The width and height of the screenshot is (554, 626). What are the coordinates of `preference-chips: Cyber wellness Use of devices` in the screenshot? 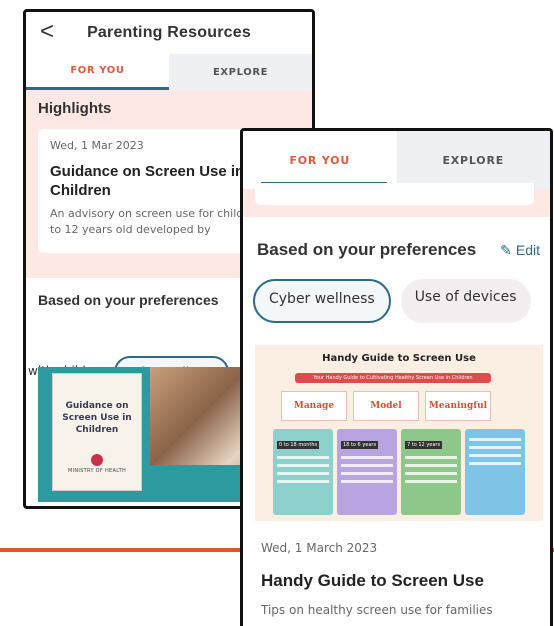 It's located at (396, 294).